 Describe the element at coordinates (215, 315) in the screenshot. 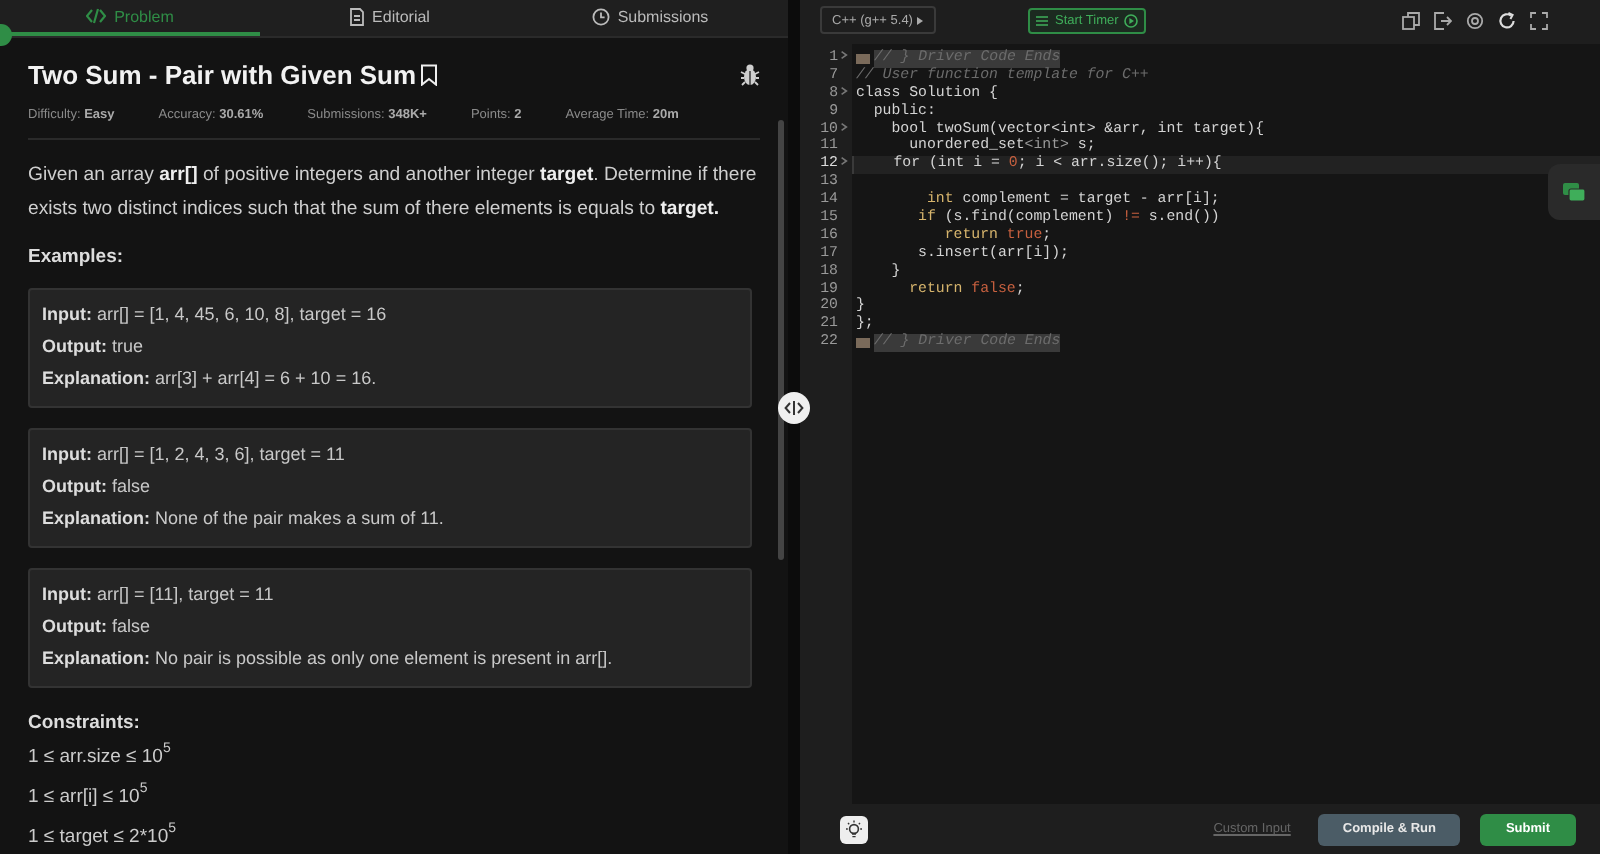

I see `example-input-text: Input: arr[] = [1, 4, 45, 6, 10, 8], target = 16` at that location.